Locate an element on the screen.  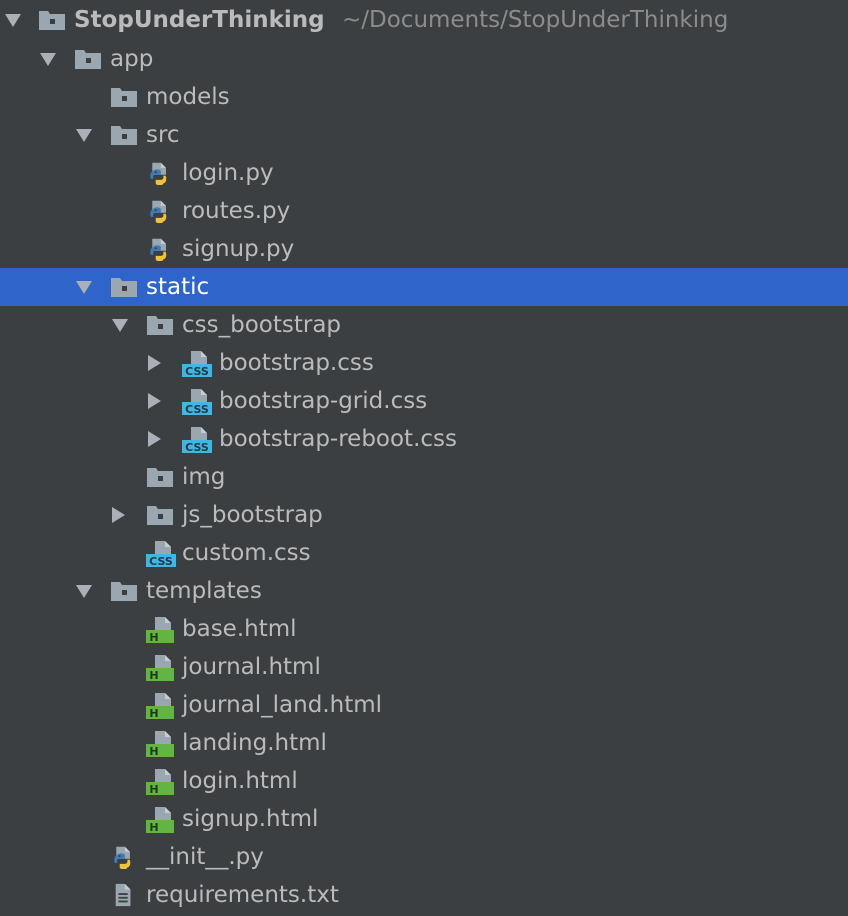
tree-row-templates: templates is located at coordinates (424, 591).